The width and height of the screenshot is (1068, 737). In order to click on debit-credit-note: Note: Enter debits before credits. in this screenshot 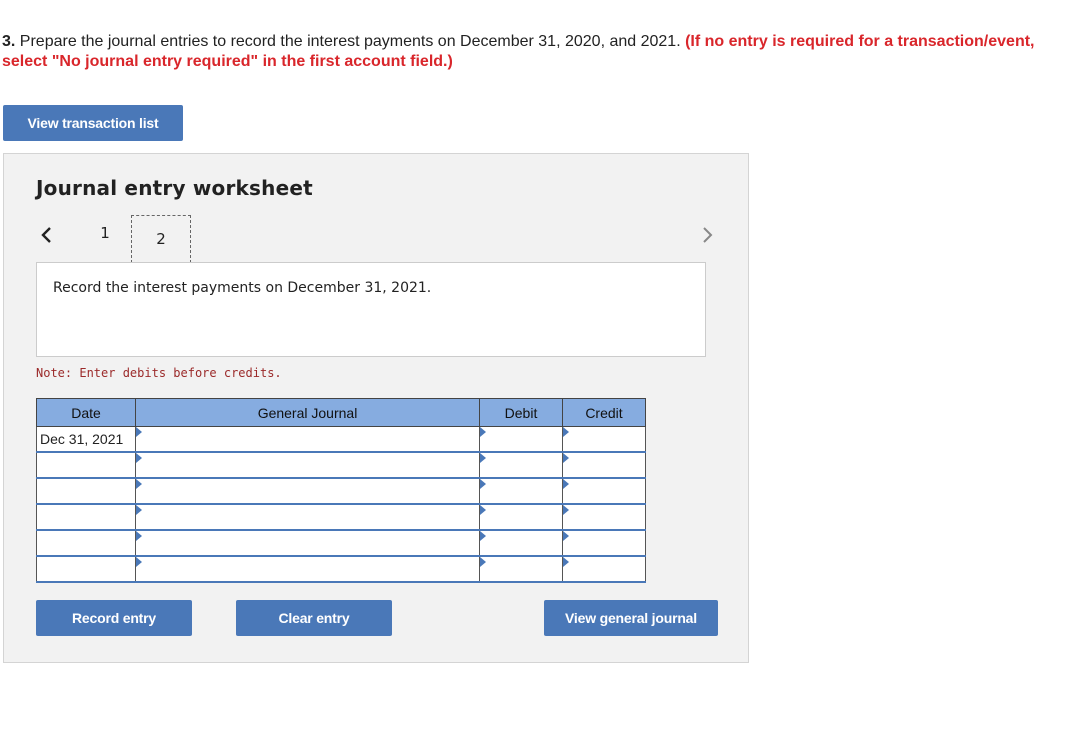, I will do `click(159, 373)`.